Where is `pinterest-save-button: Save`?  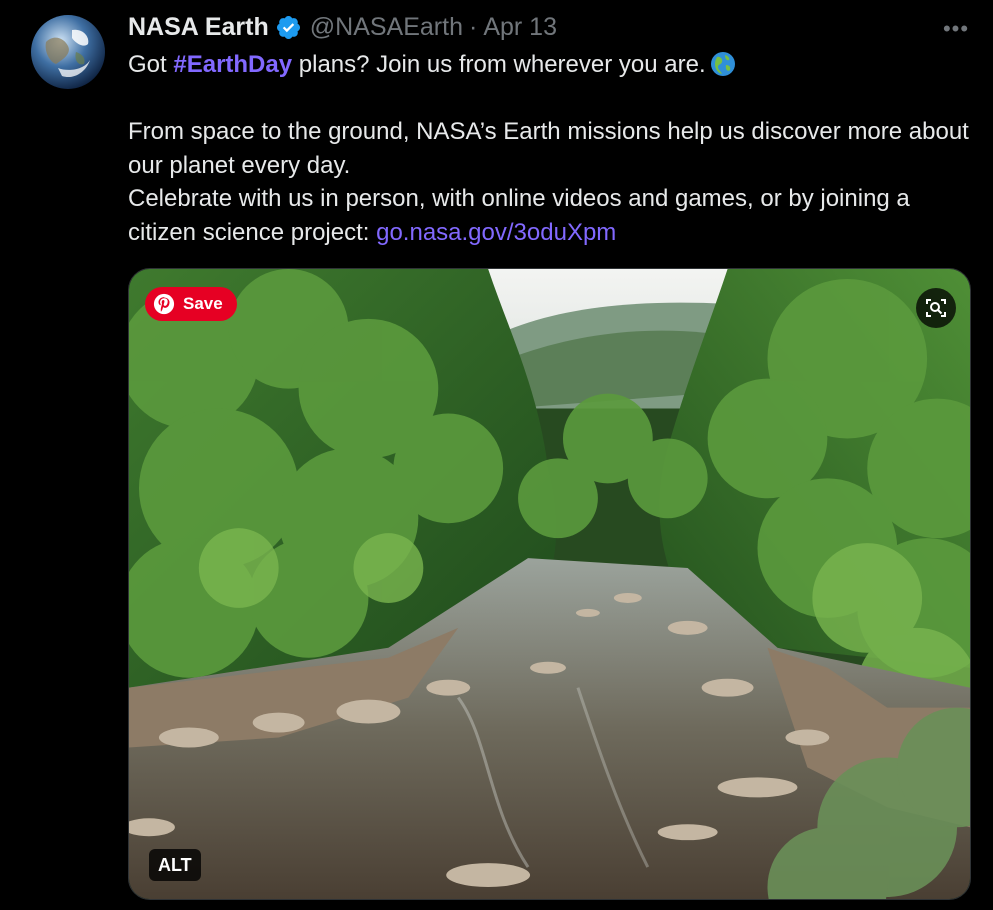 pinterest-save-button: Save is located at coordinates (191, 304).